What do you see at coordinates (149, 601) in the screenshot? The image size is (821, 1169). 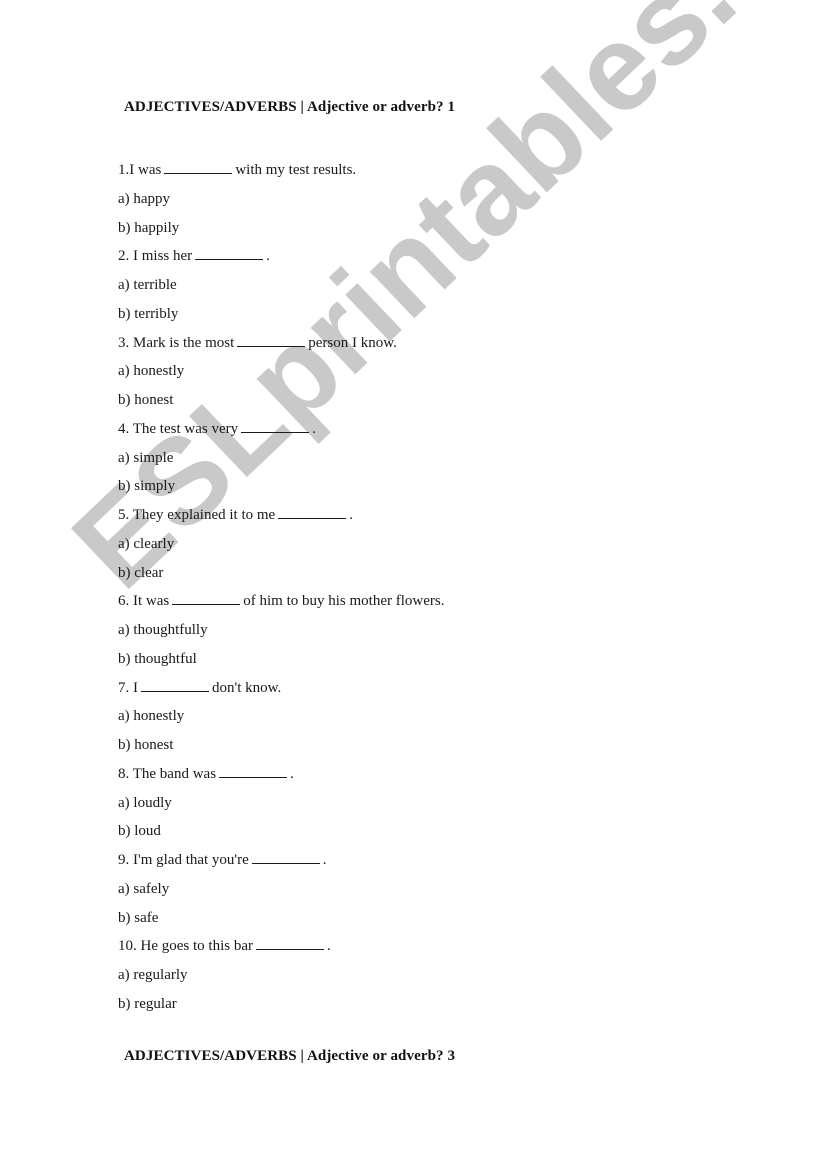 I see `question-text-before: It was` at bounding box center [149, 601].